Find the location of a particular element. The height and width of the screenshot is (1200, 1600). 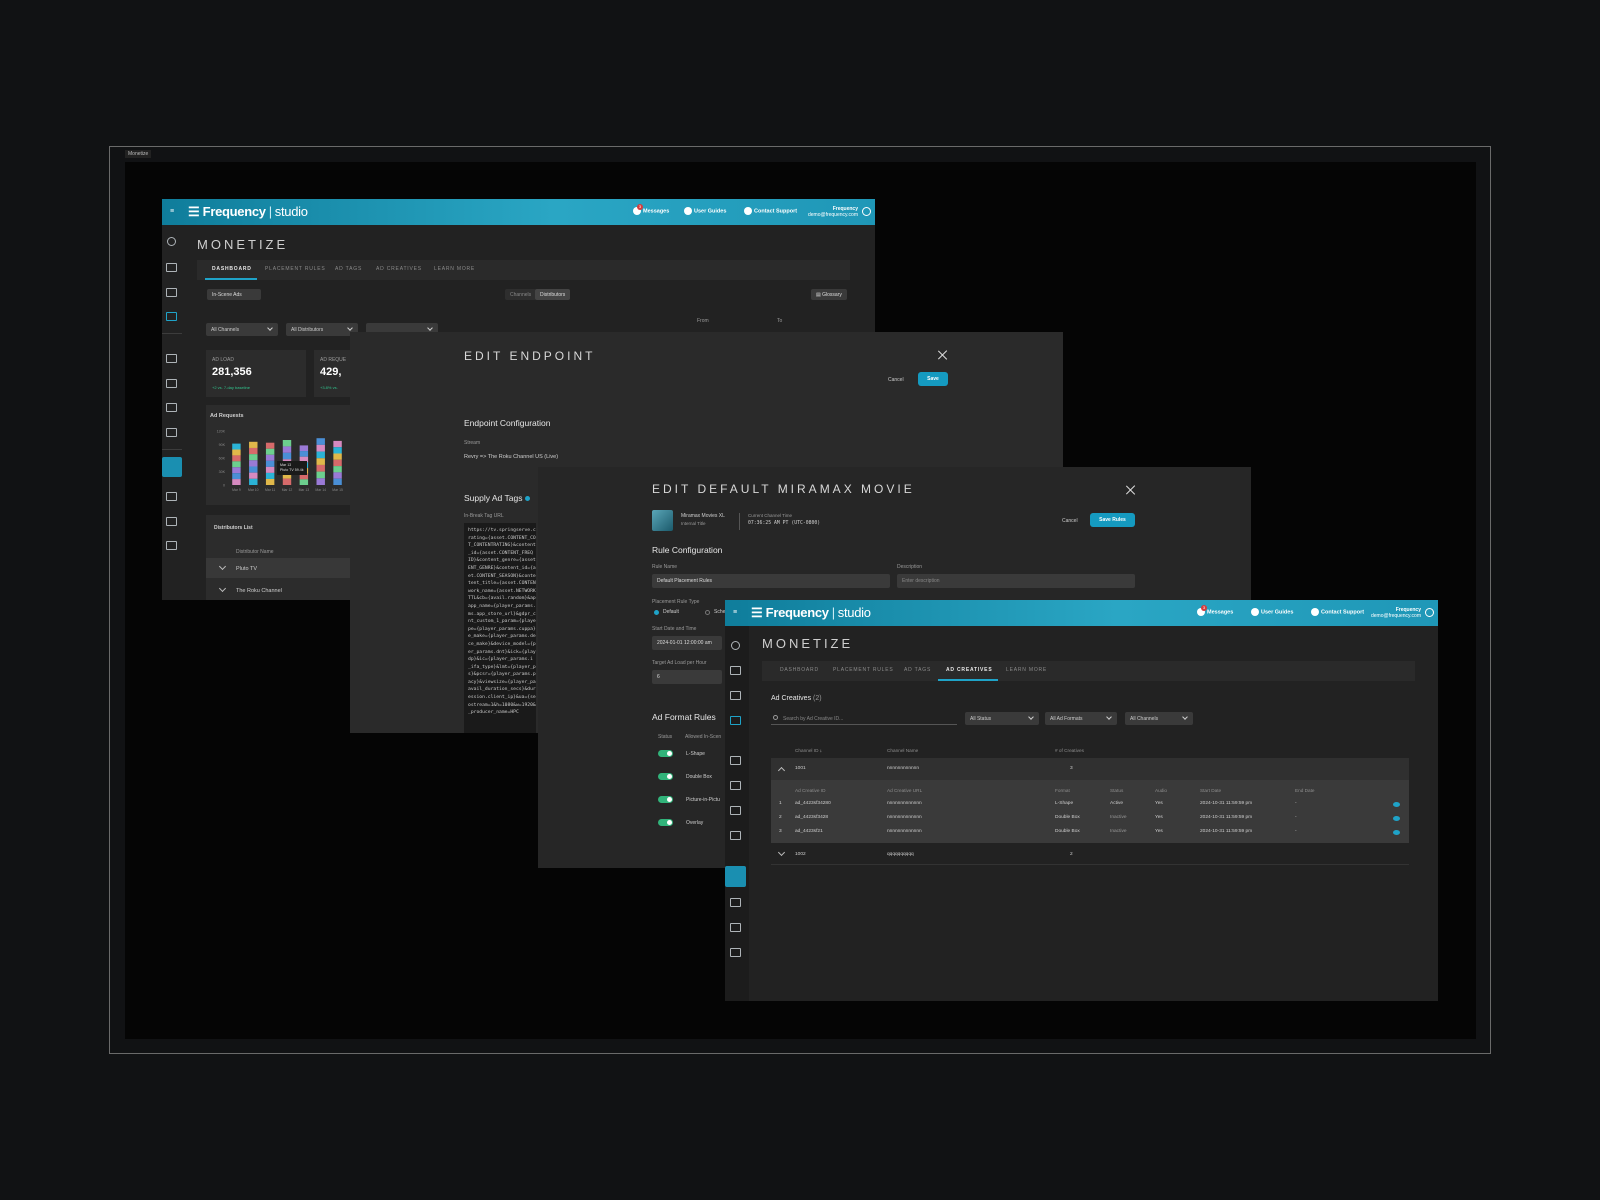

tag-url-label: In-Break Tag URL is located at coordinates (484, 516).